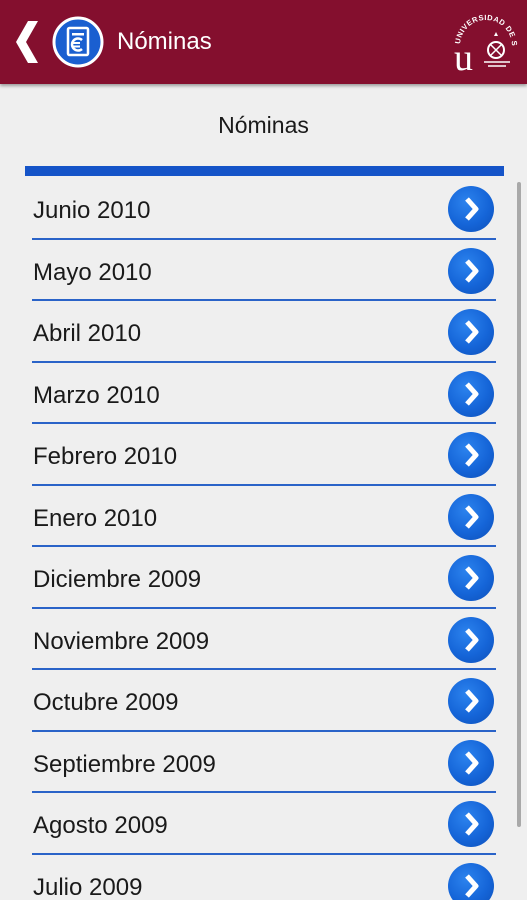 The height and width of the screenshot is (900, 527). What do you see at coordinates (87, 333) in the screenshot?
I see `list-item-label: Abril 2010` at bounding box center [87, 333].